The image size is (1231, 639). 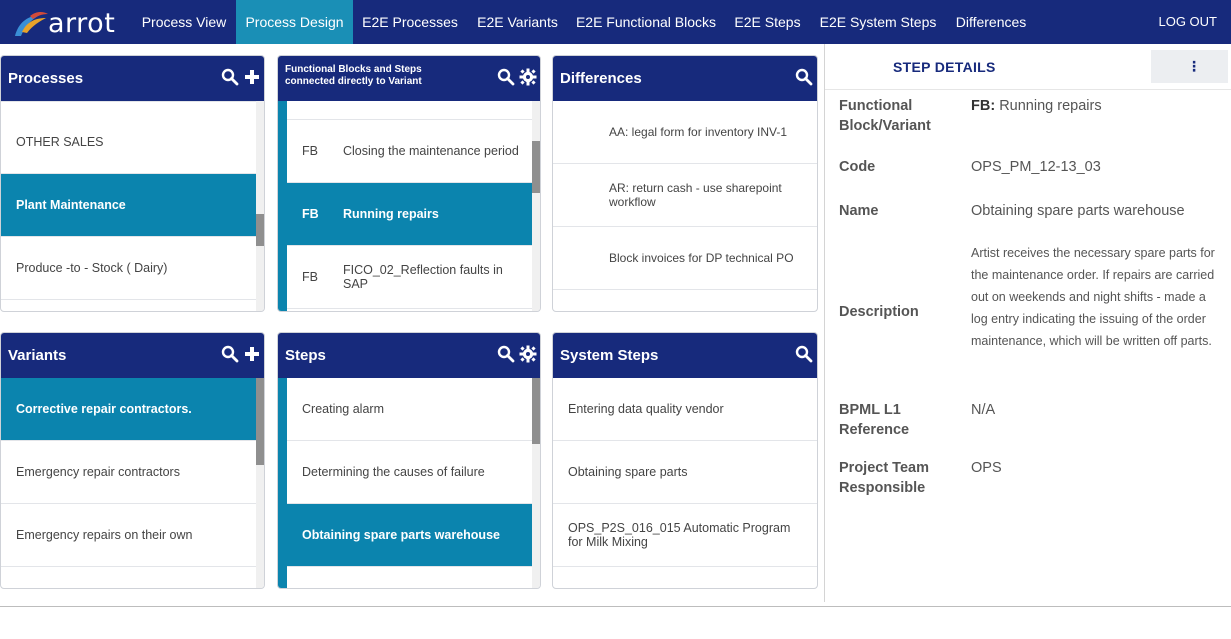 What do you see at coordinates (601, 78) in the screenshot?
I see `differences-title: Differences` at bounding box center [601, 78].